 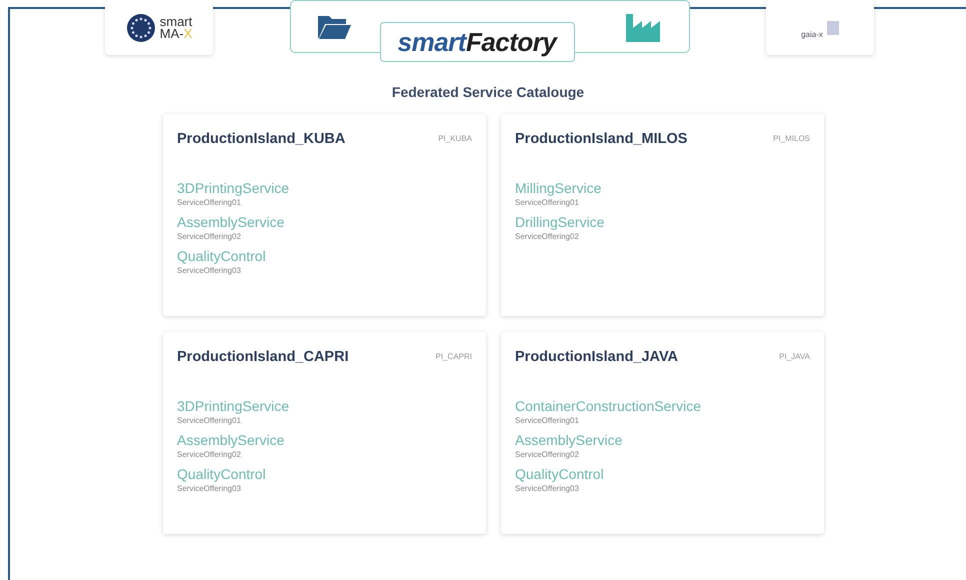 I want to click on service-link: DrillingService, so click(x=662, y=222).